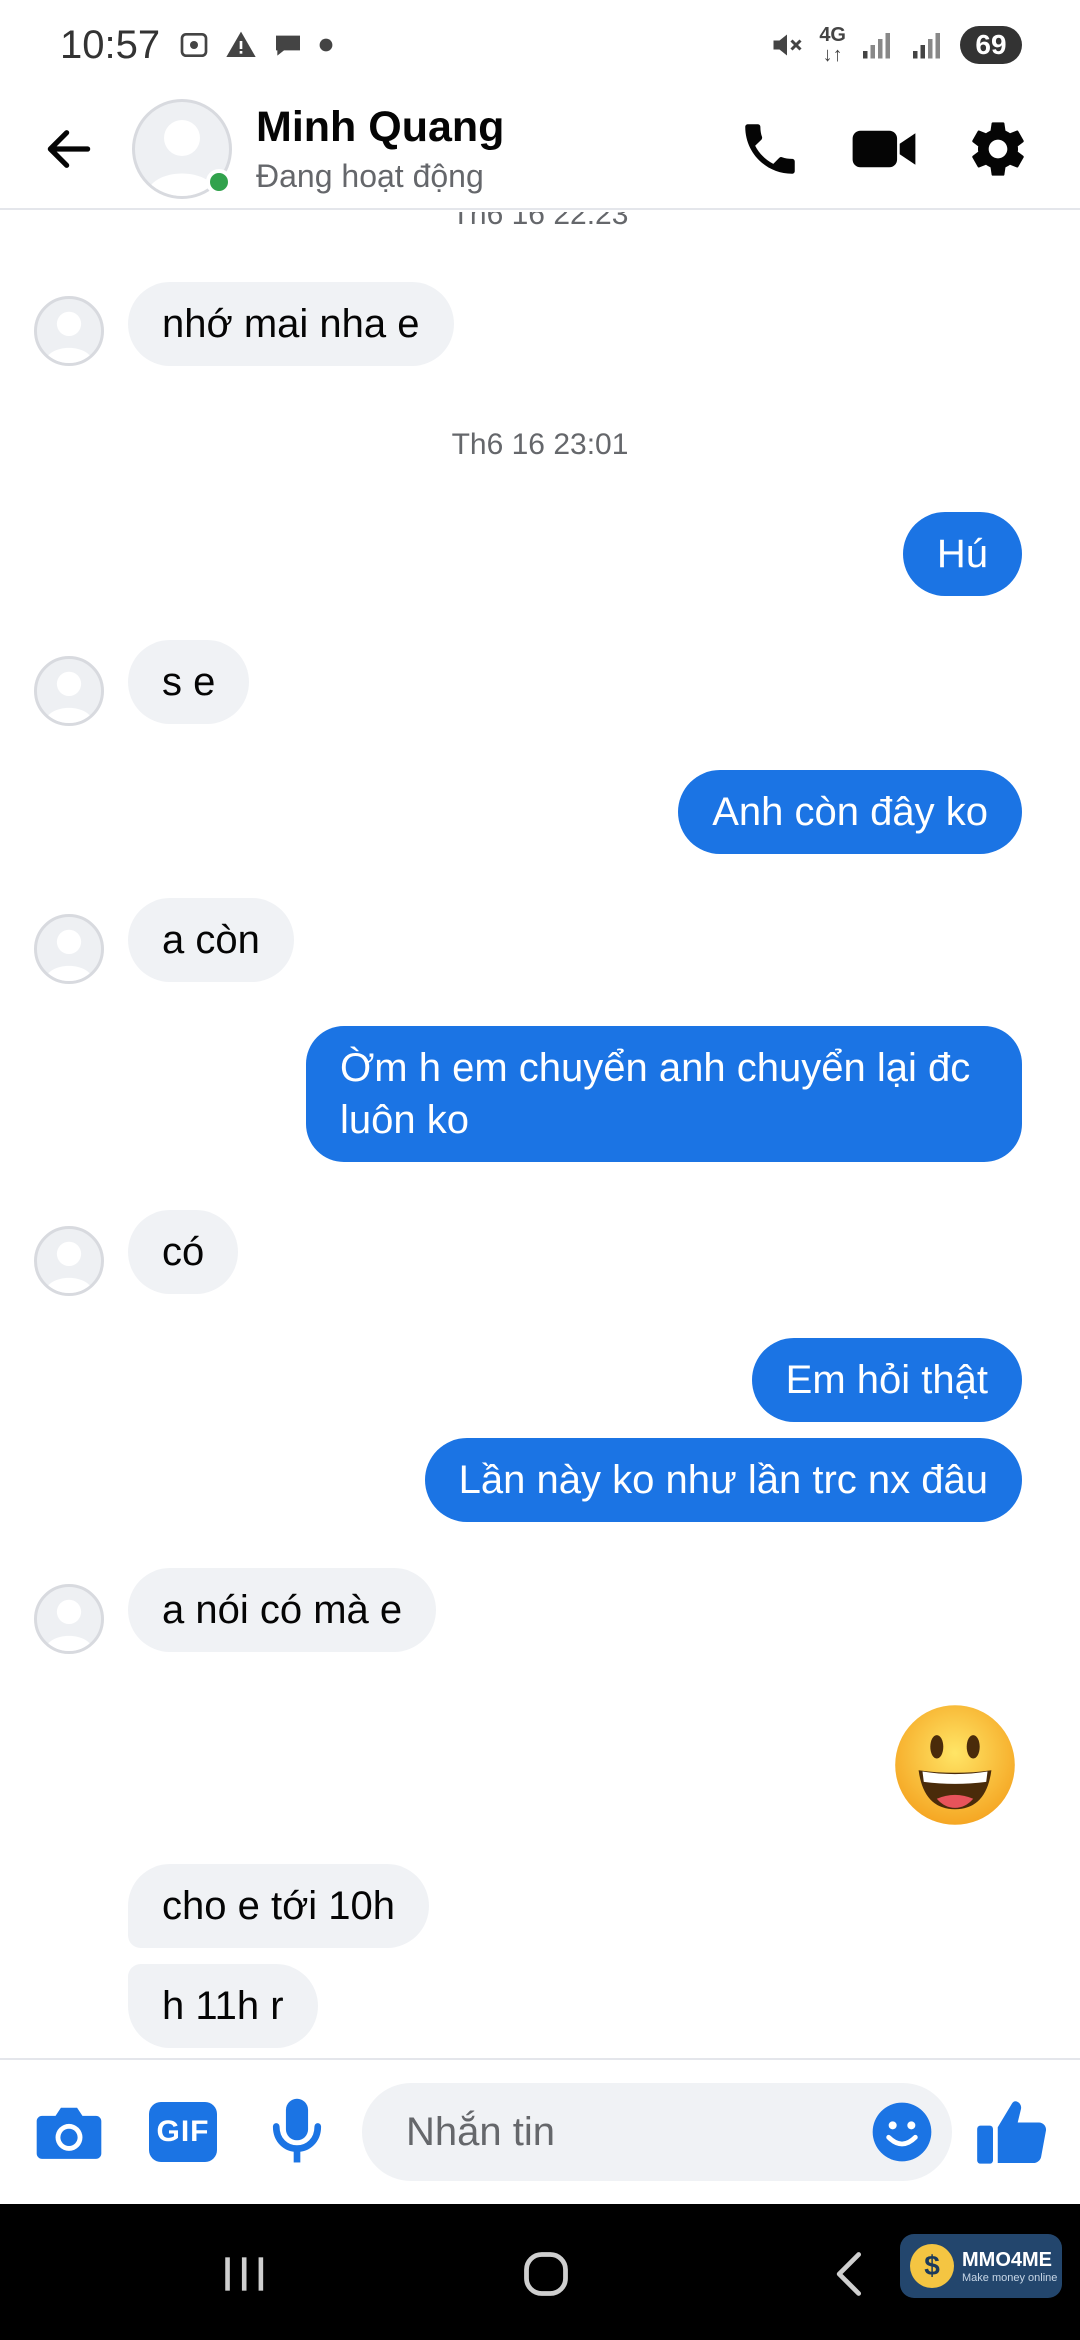  I want to click on status-time: 10:57, so click(110, 44).